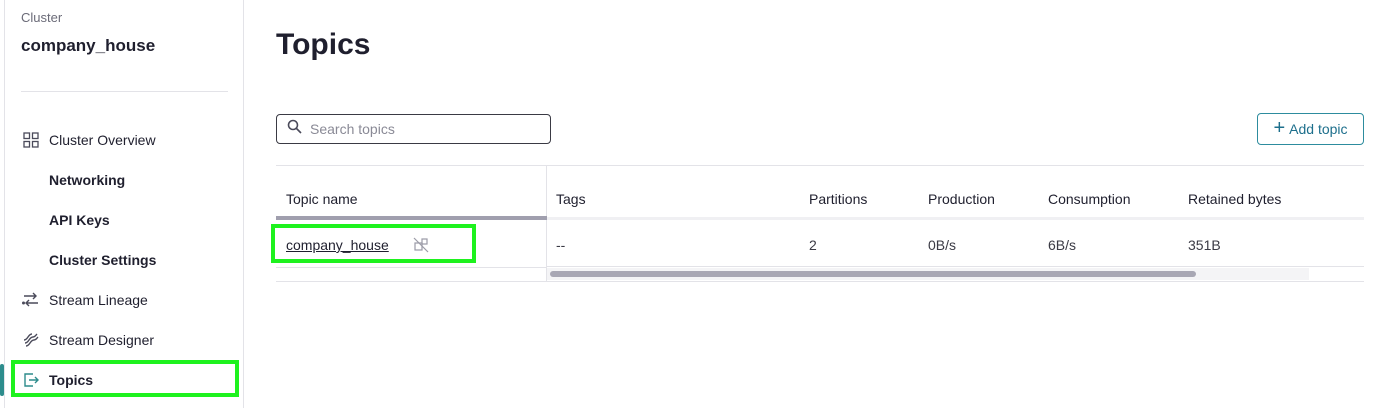 The image size is (1374, 408). I want to click on designer-icon, so click(31, 340).